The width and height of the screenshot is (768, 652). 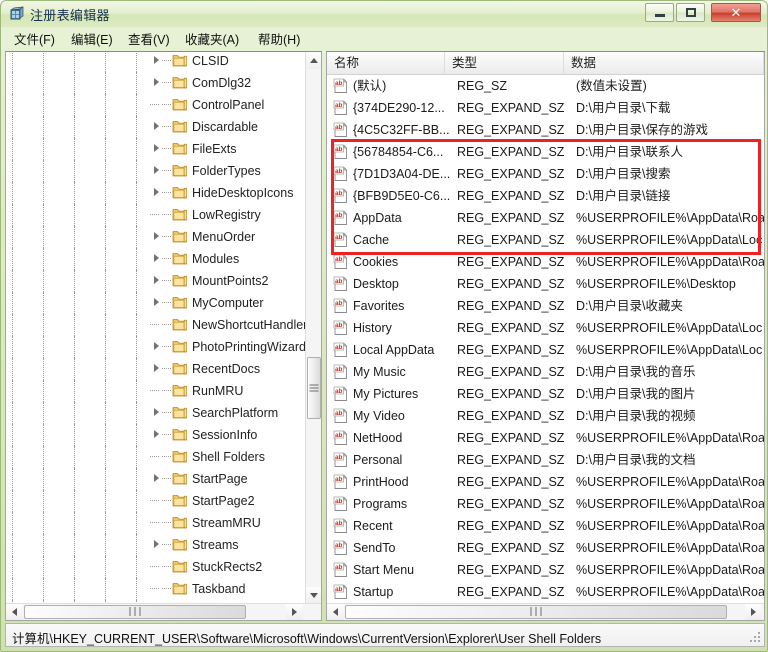 What do you see at coordinates (545, 196) in the screenshot?
I see `registry-value-row: ab {BFB9D5E0-C6... REG_EXPAND_SZ D:\用户目录\链接` at bounding box center [545, 196].